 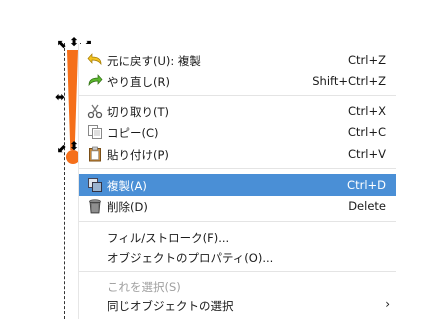 What do you see at coordinates (349, 81) in the screenshot?
I see `menu-item-shortcut: Shift+Ctrl+Z` at bounding box center [349, 81].